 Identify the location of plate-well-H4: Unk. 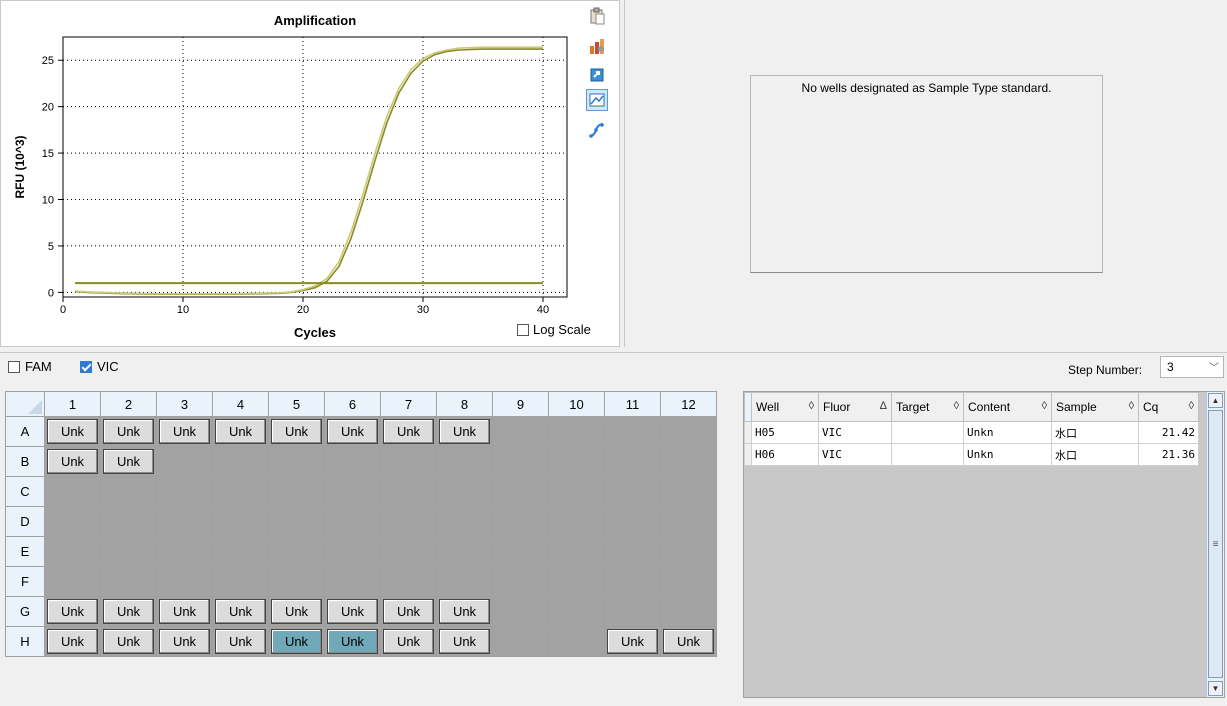
(240, 641).